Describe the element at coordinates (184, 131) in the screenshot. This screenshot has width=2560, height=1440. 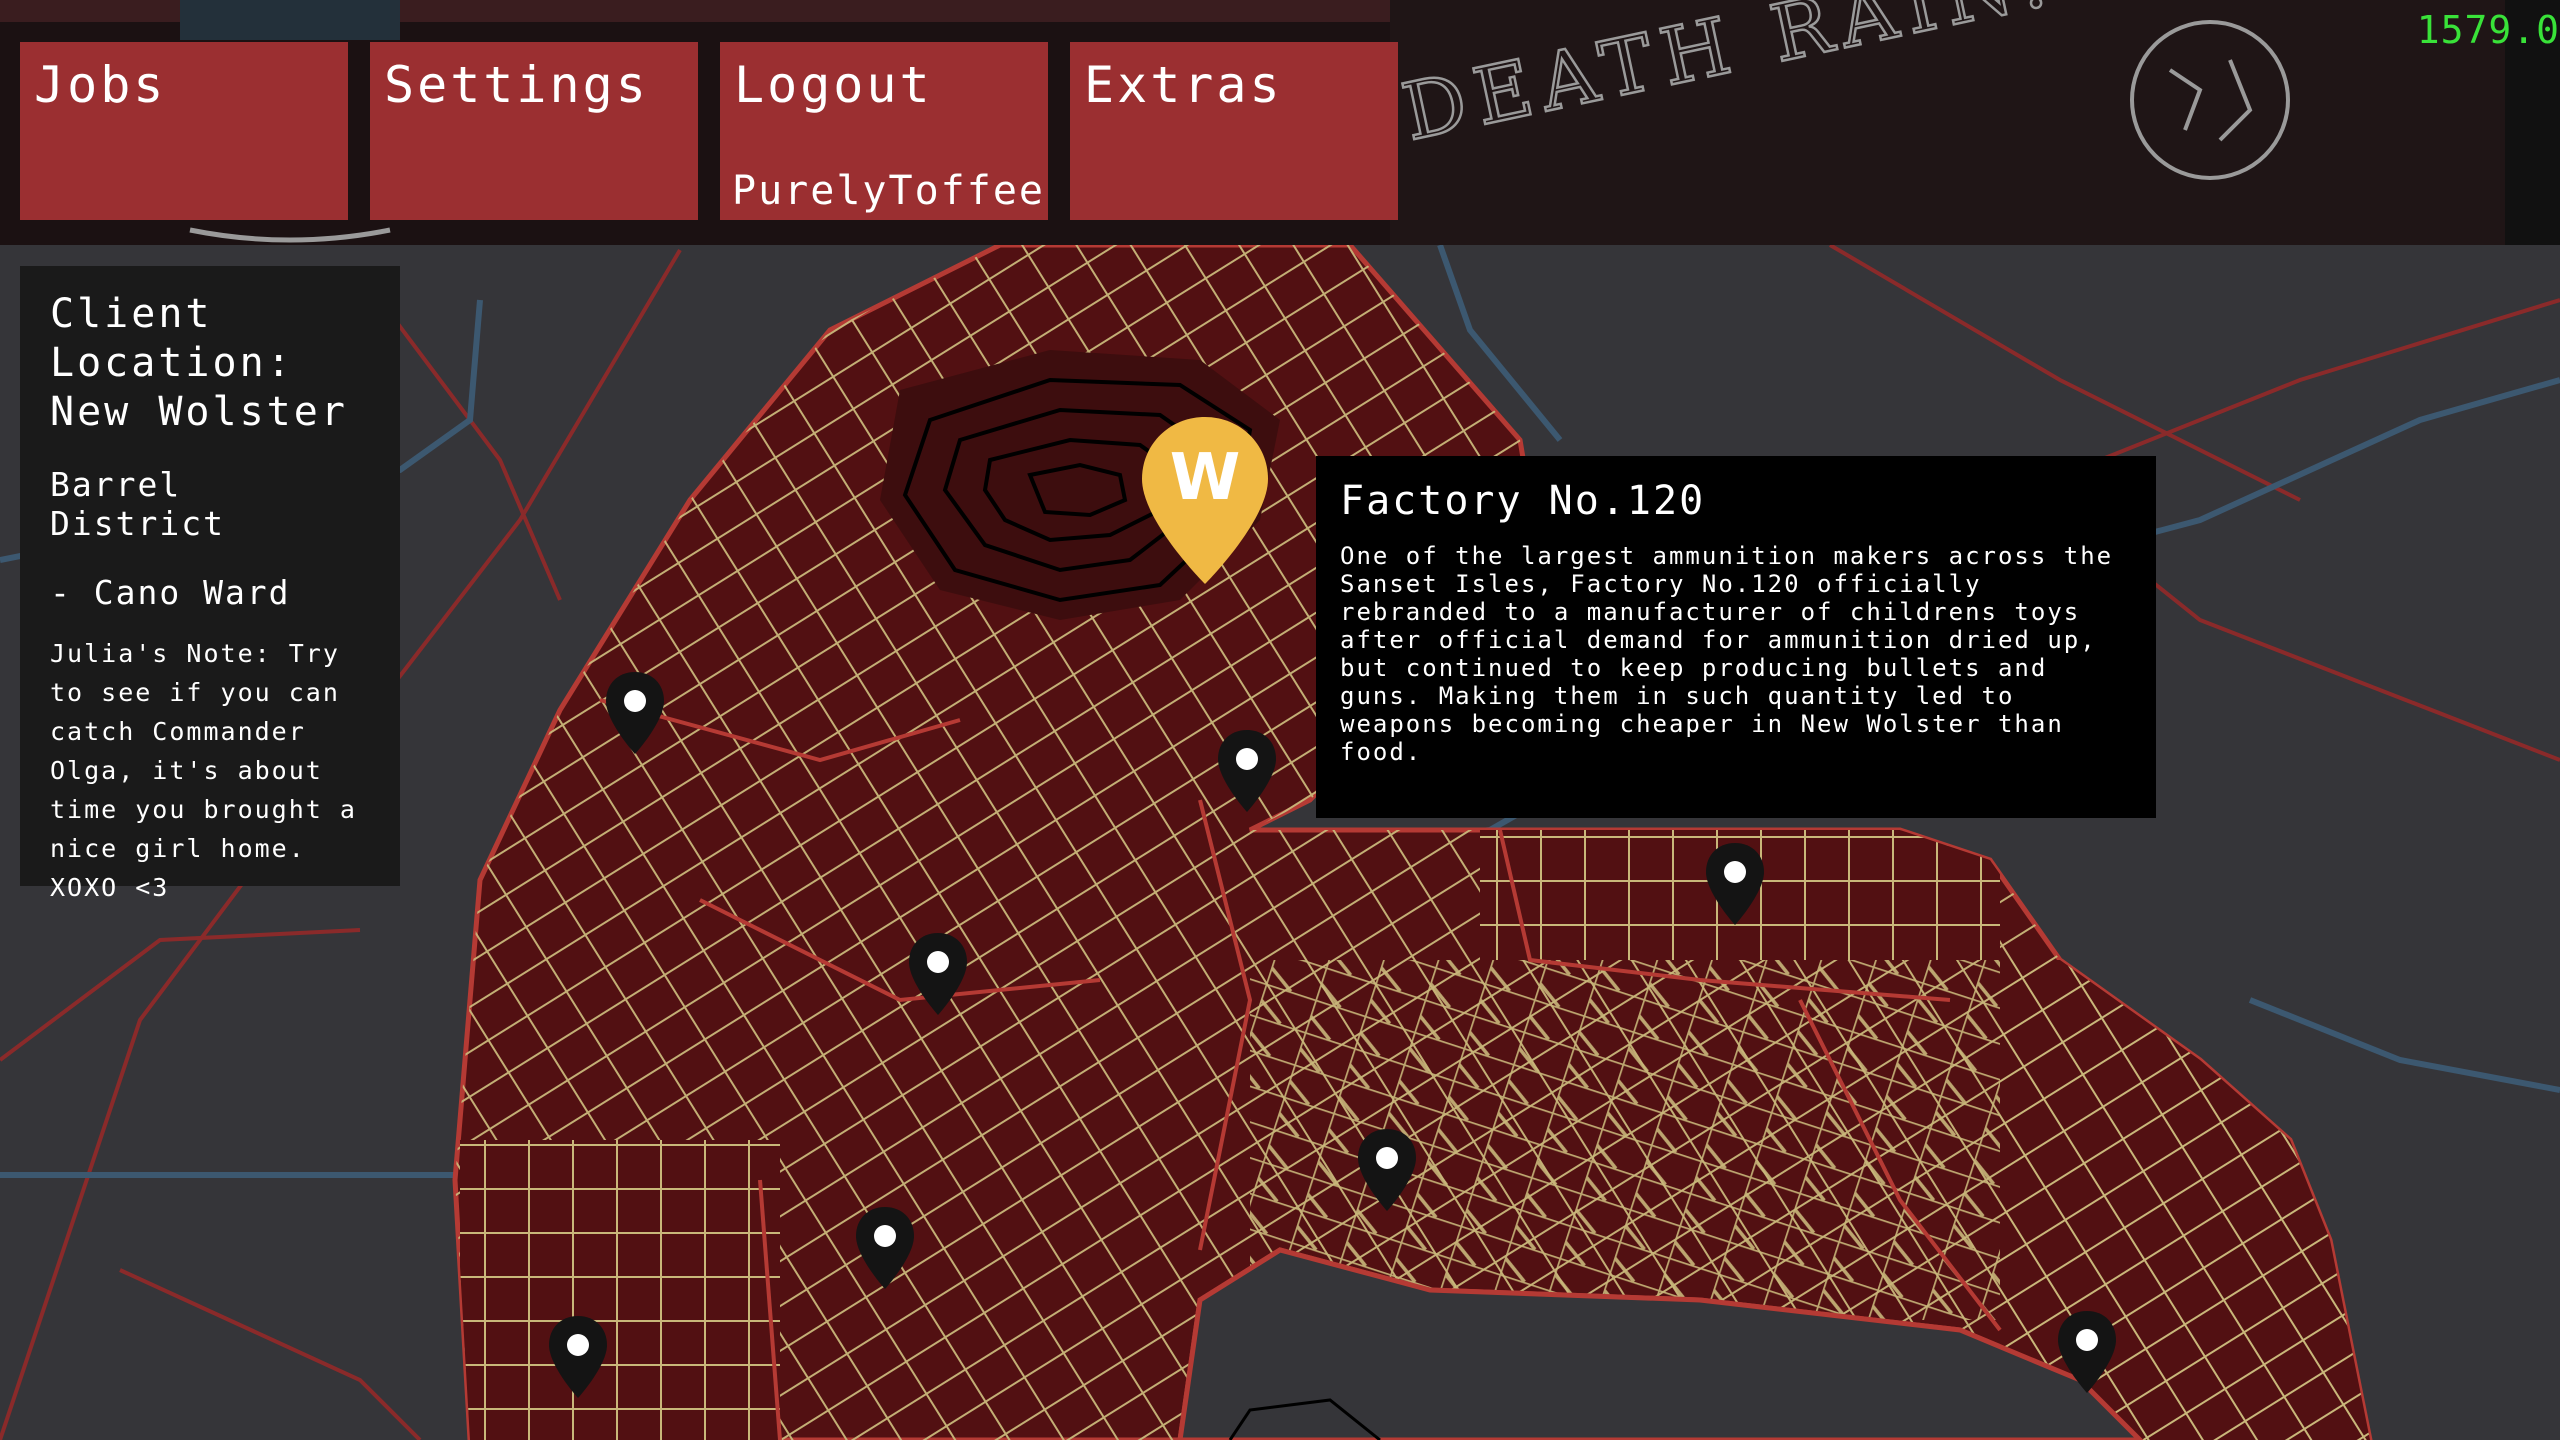
I see `jobs-button: Jobs` at that location.